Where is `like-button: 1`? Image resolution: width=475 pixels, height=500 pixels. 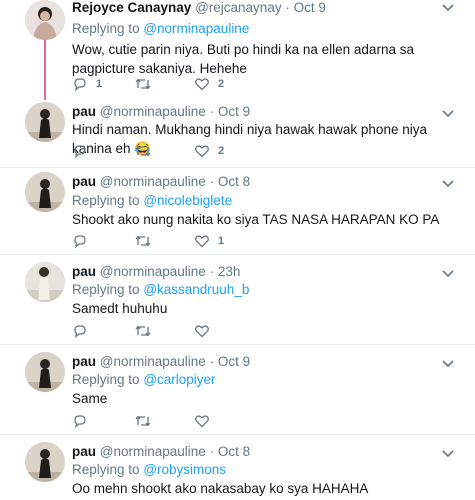 like-button: 1 is located at coordinates (209, 241).